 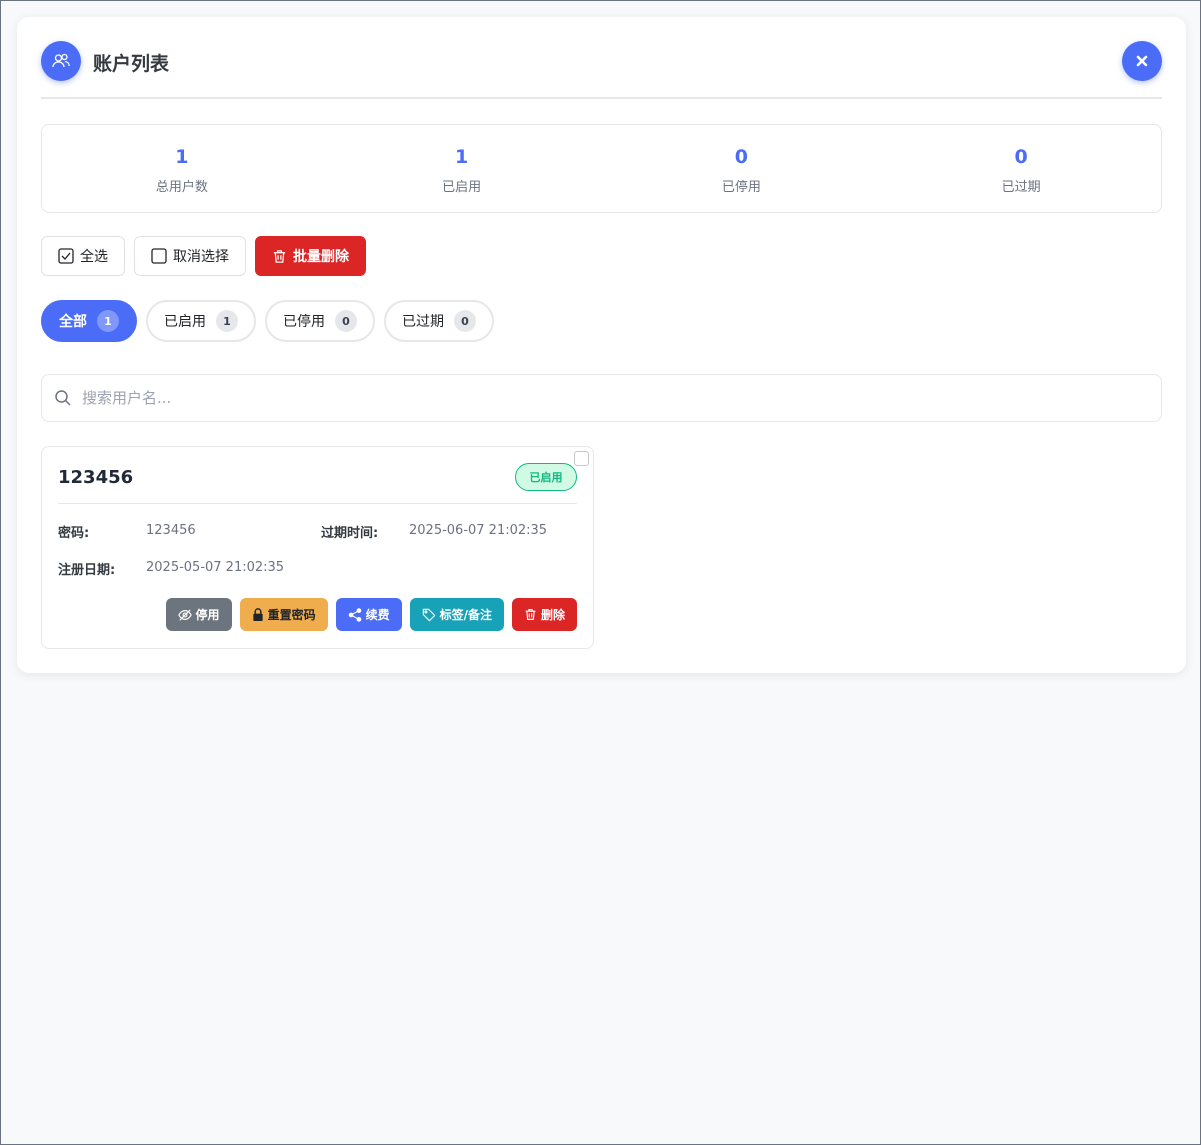 I want to click on stat-expired: 0 已过期, so click(x=1021, y=168).